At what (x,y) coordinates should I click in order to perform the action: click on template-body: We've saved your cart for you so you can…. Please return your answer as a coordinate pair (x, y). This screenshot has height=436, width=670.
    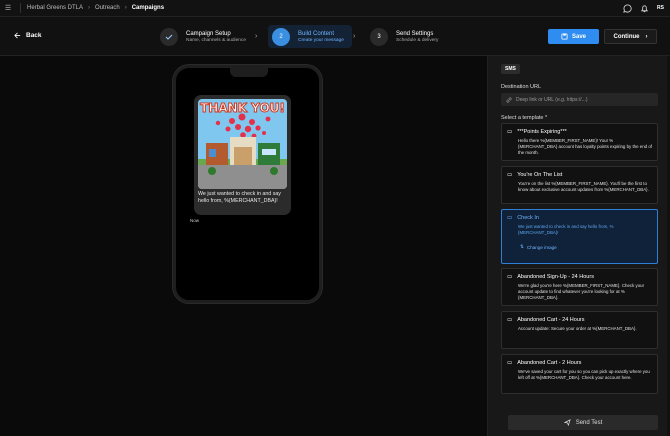
    Looking at the image, I should click on (584, 375).